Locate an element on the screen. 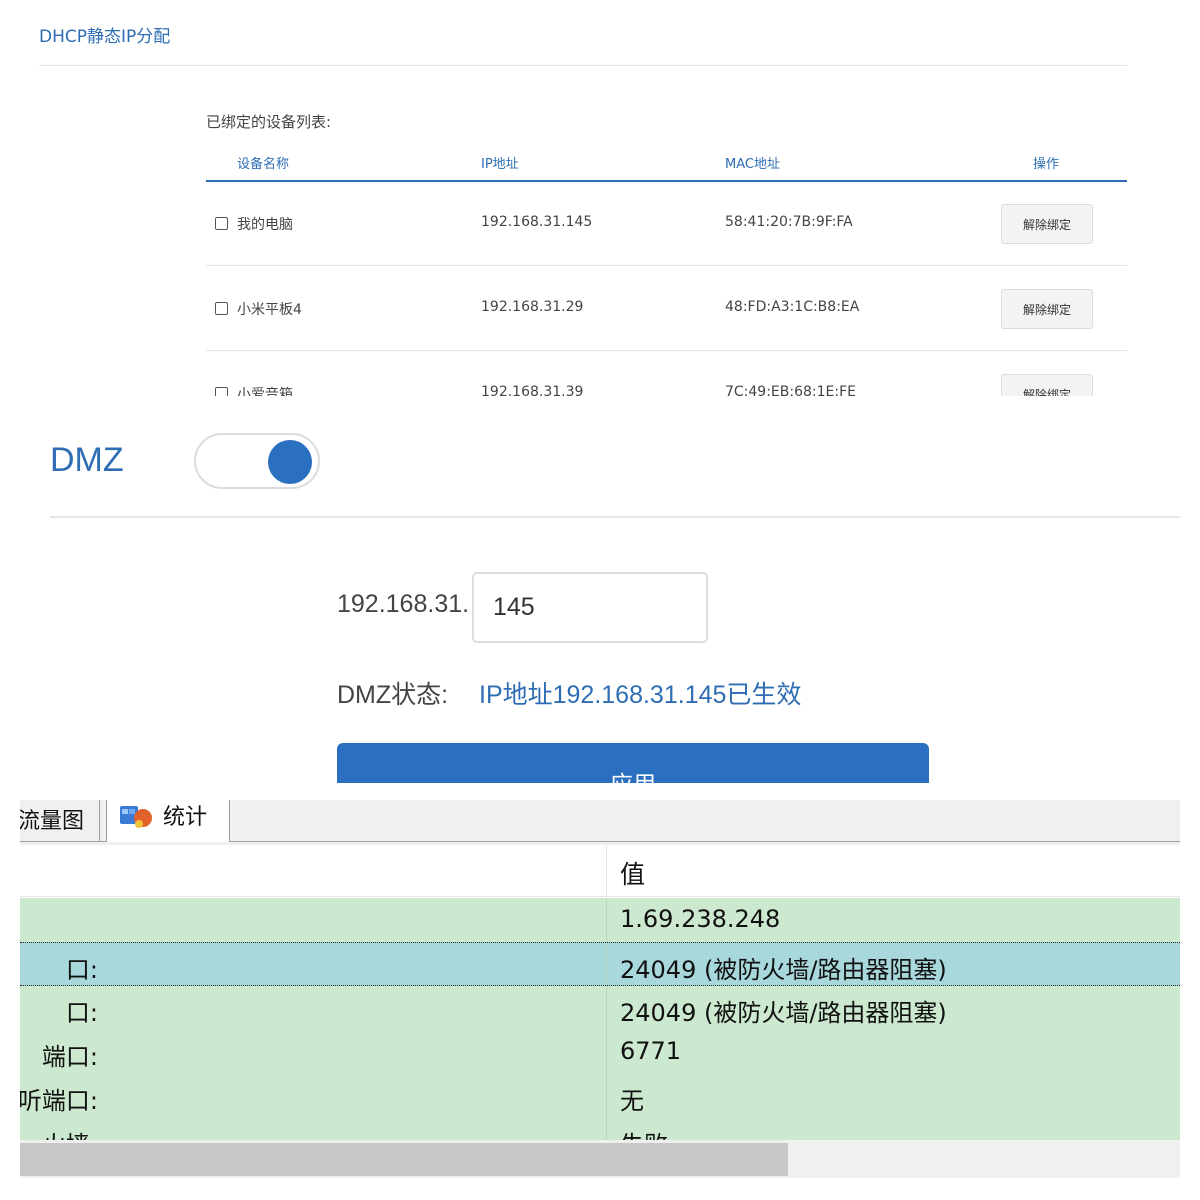  device-mac: 7C:49:EB:68:1E:FE is located at coordinates (790, 390).